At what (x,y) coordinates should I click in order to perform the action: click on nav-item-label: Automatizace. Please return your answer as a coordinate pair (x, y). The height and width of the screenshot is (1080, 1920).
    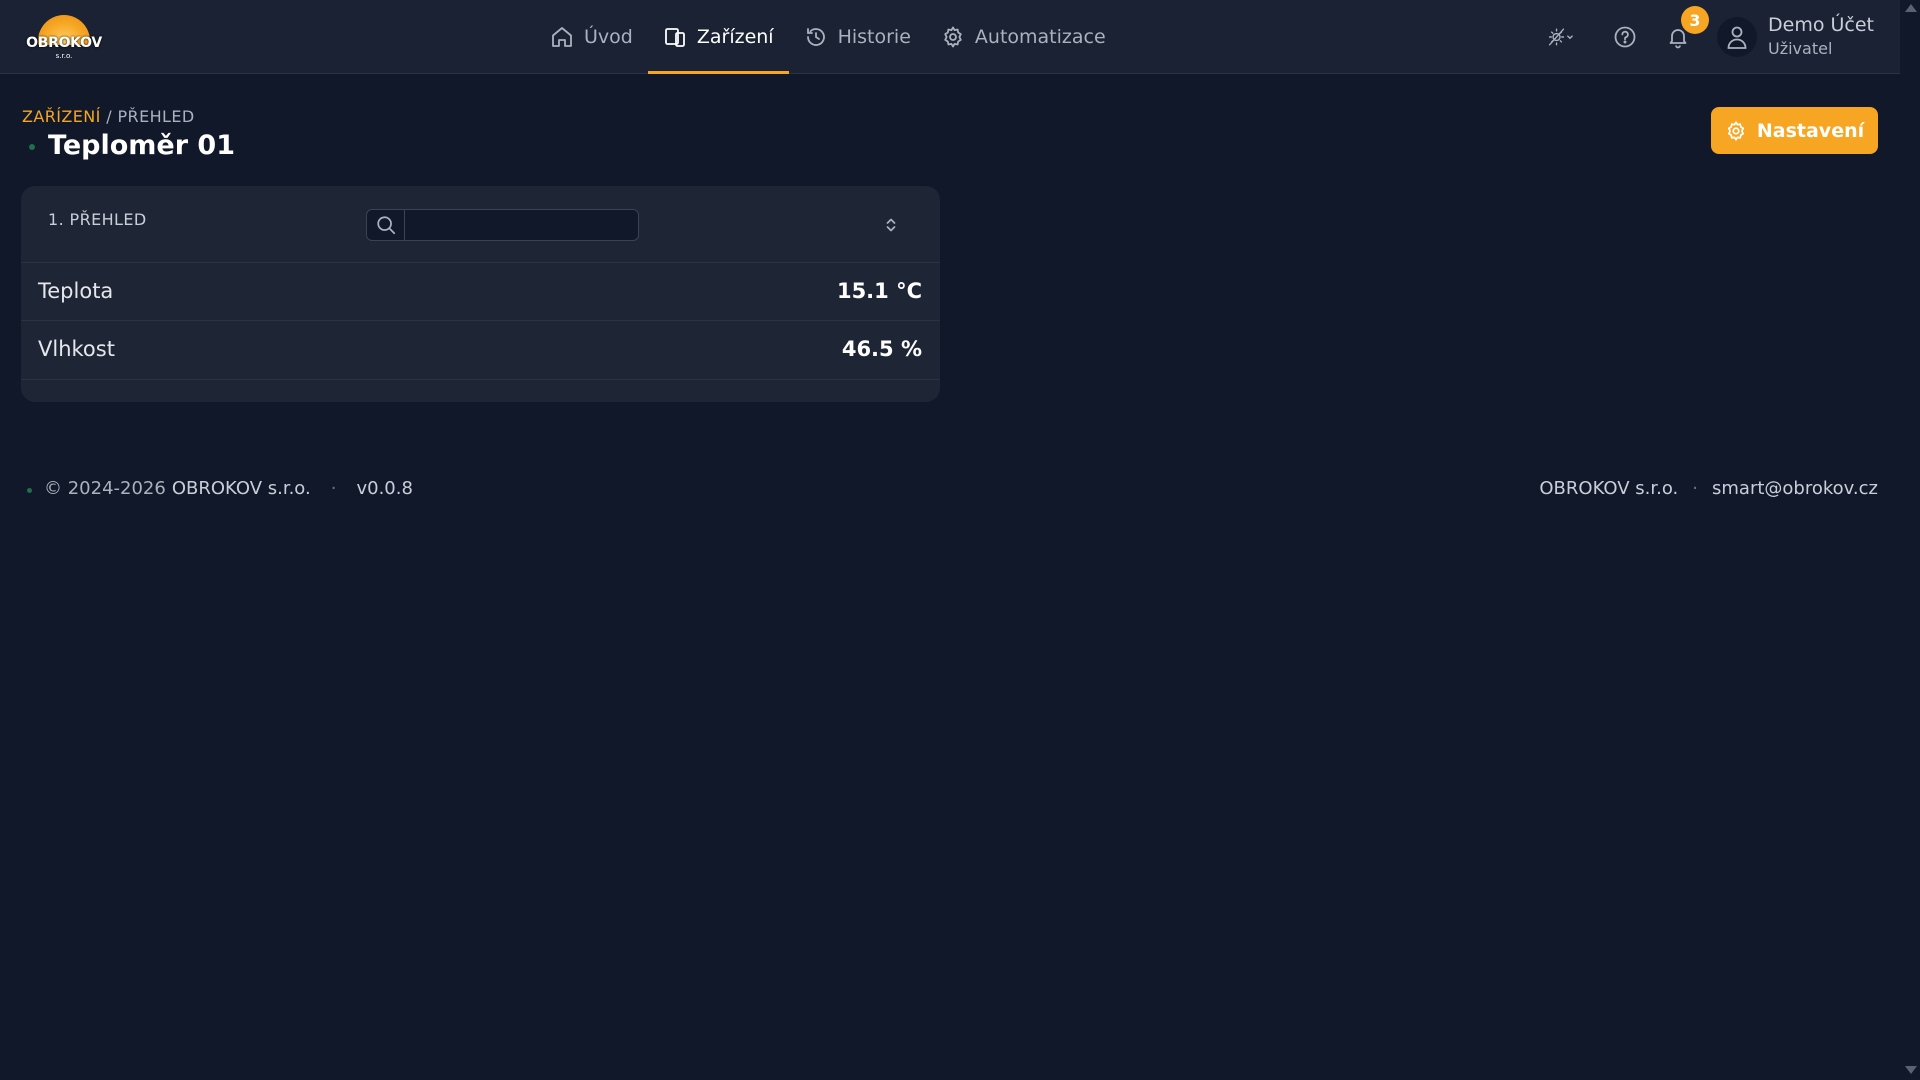
    Looking at the image, I should click on (1040, 37).